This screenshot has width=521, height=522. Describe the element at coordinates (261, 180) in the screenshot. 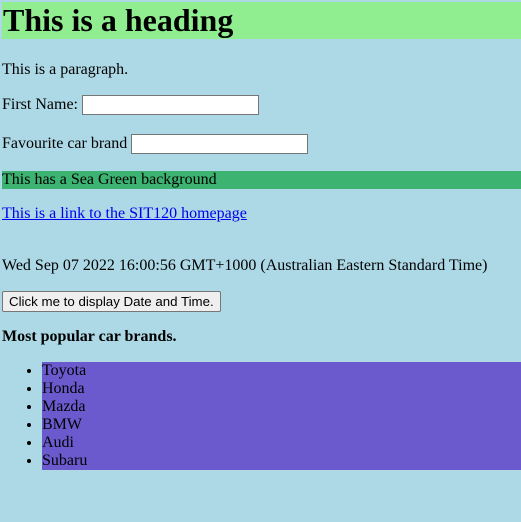

I see `sea-green-banner: This has a Sea Green background` at that location.